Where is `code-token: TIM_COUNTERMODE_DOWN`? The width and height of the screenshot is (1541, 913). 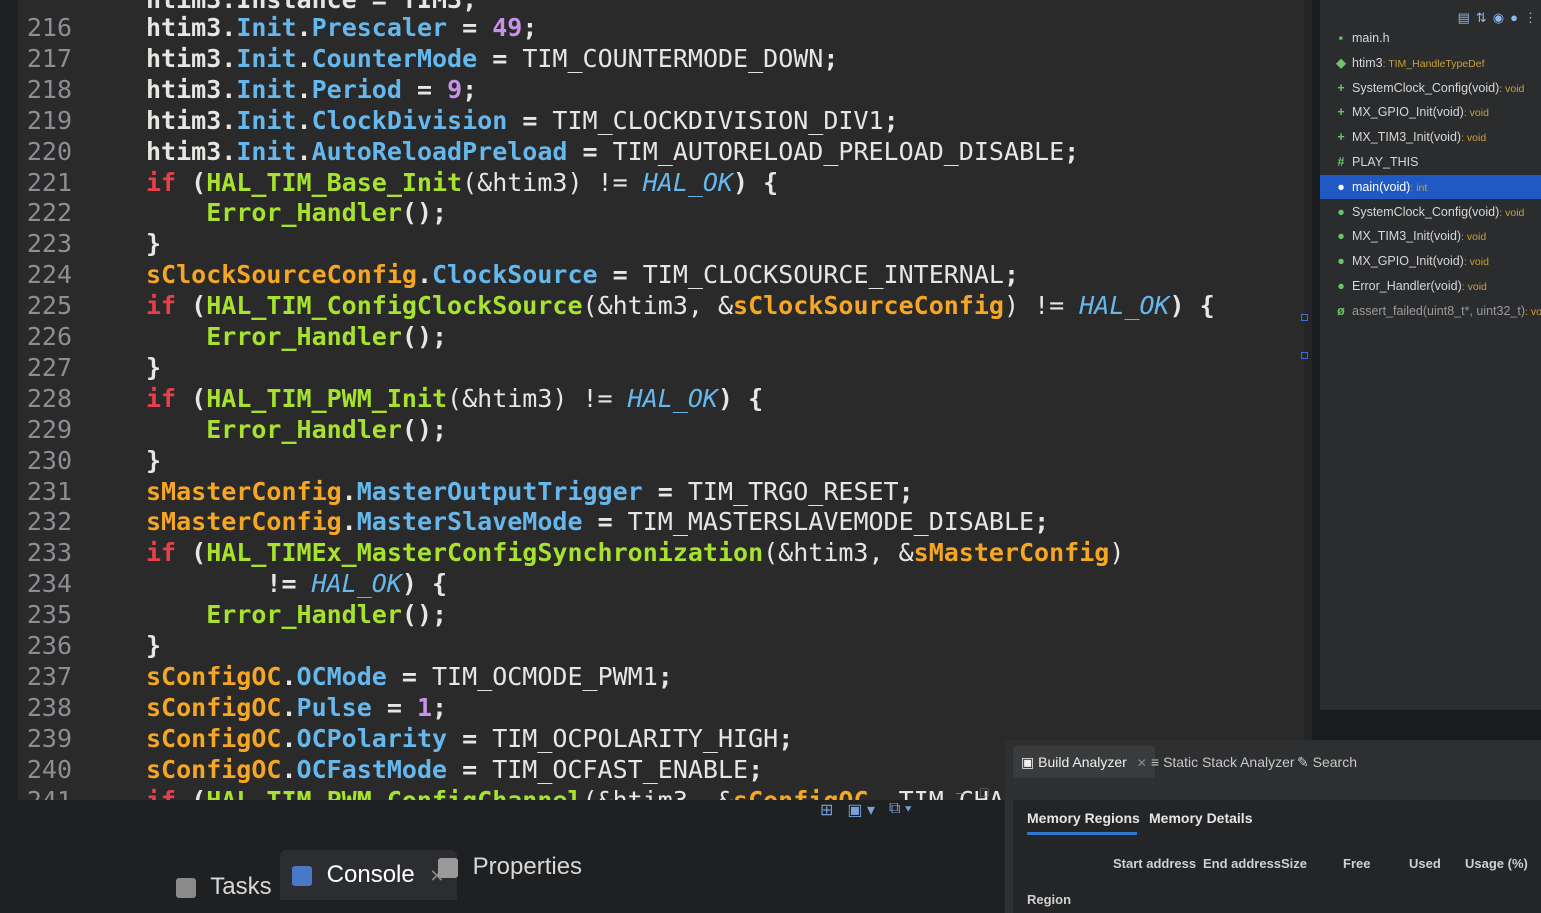 code-token: TIM_COUNTERMODE_DOWN is located at coordinates (673, 58).